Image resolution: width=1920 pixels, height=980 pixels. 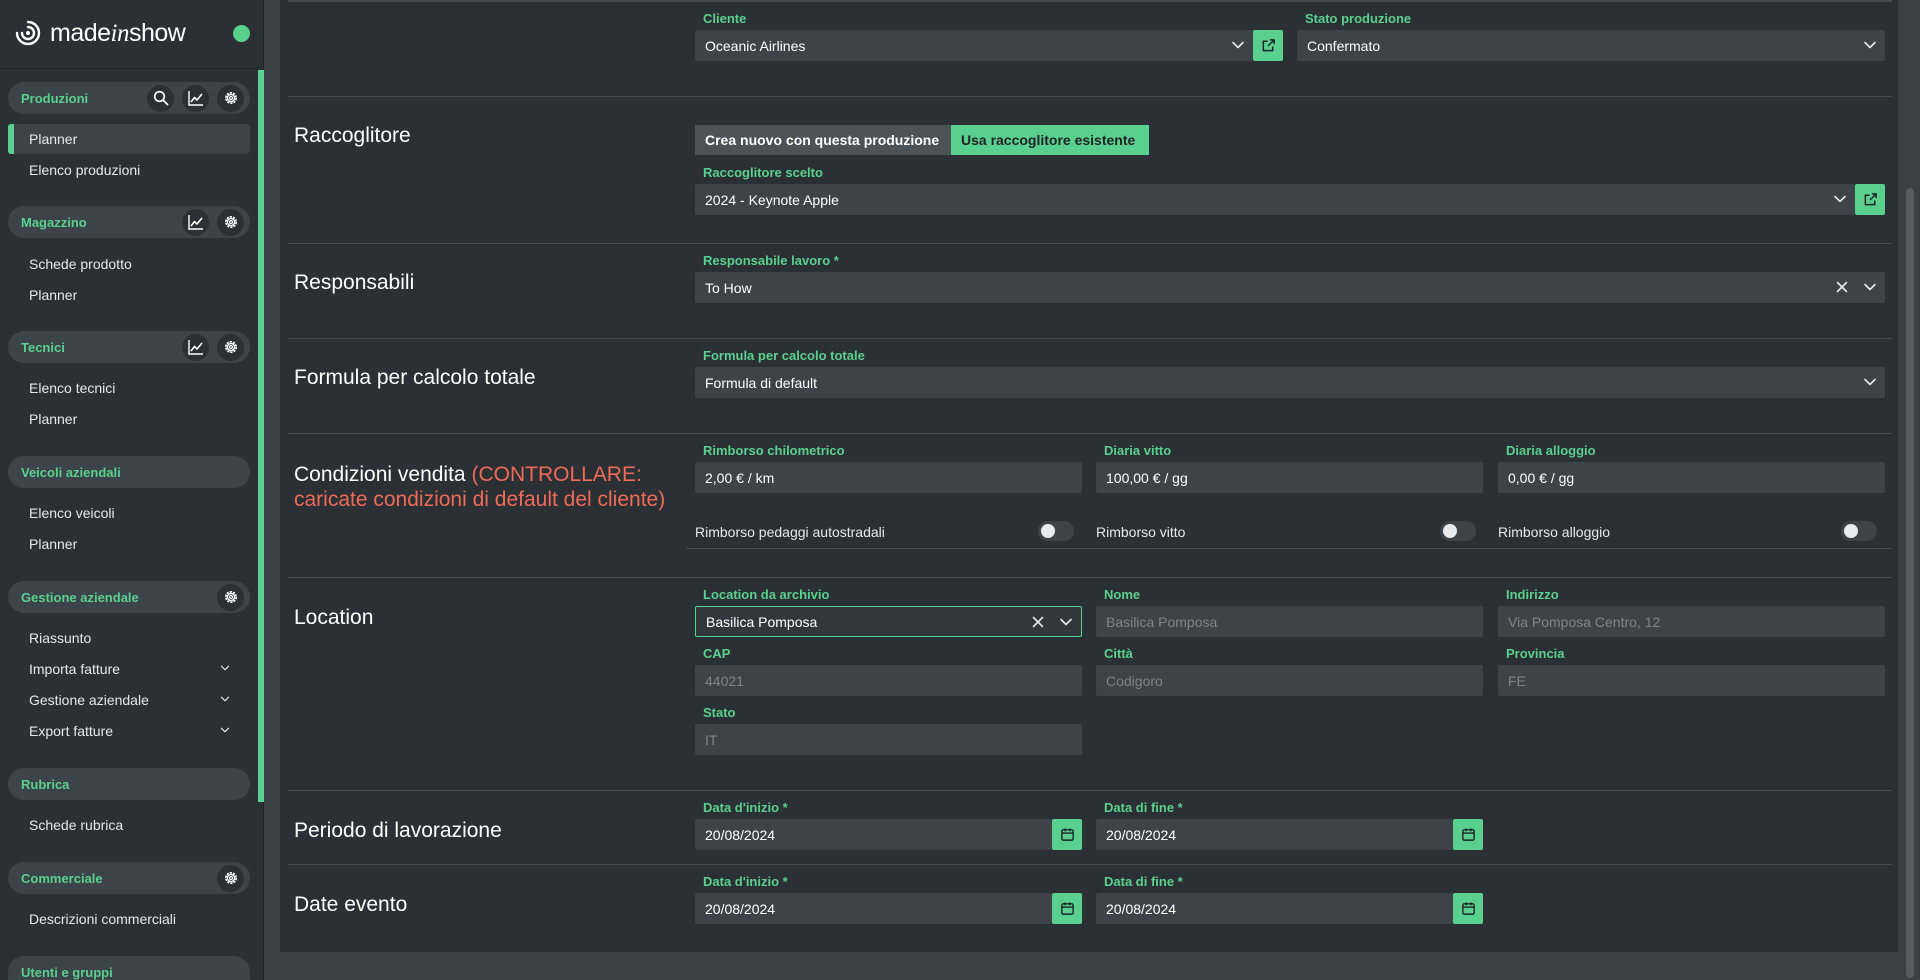 I want to click on sidebar-item-elenco-veicoli: Elenco veicoli, so click(x=129, y=513).